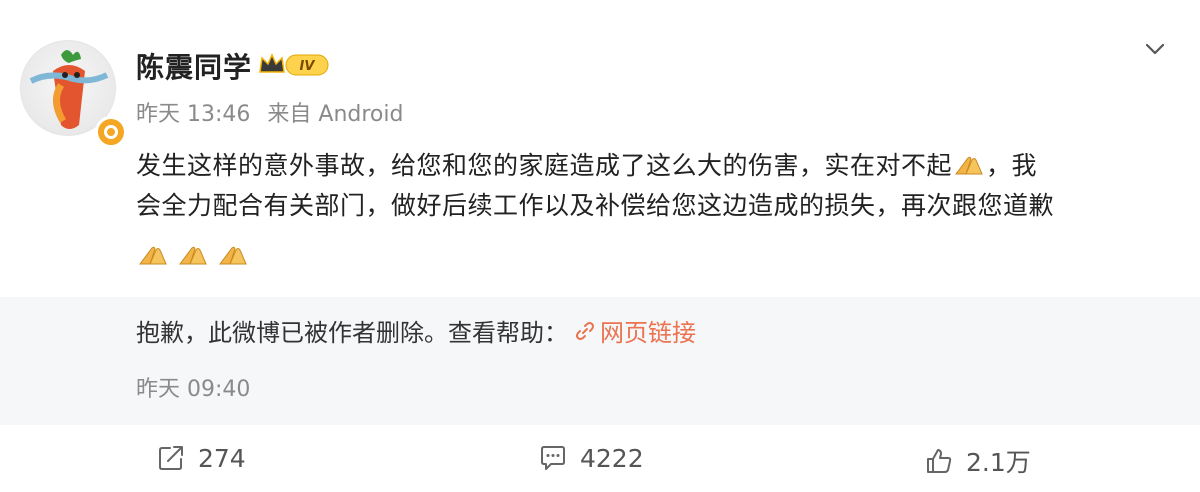 The image size is (1200, 492). I want to click on repost-icon, so click(171, 458).